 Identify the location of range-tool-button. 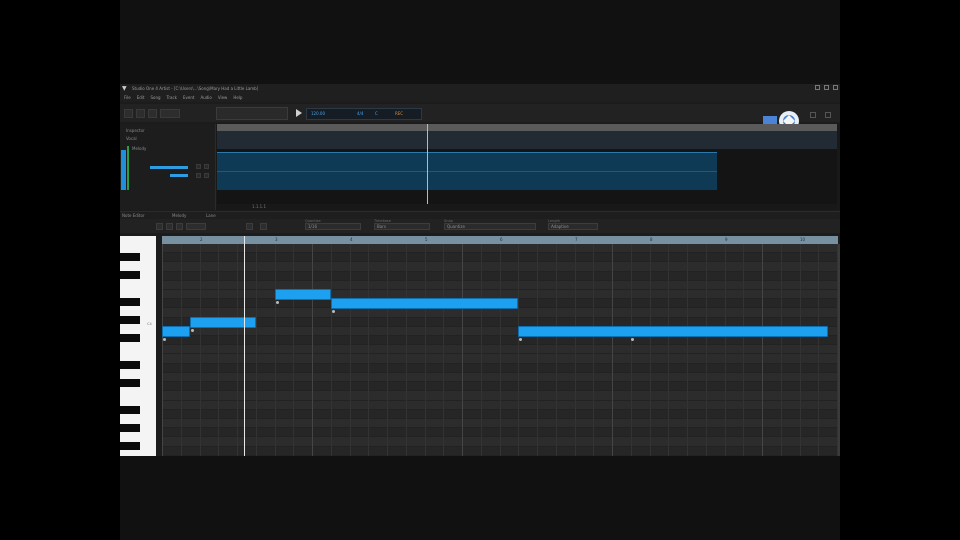
(140, 113).